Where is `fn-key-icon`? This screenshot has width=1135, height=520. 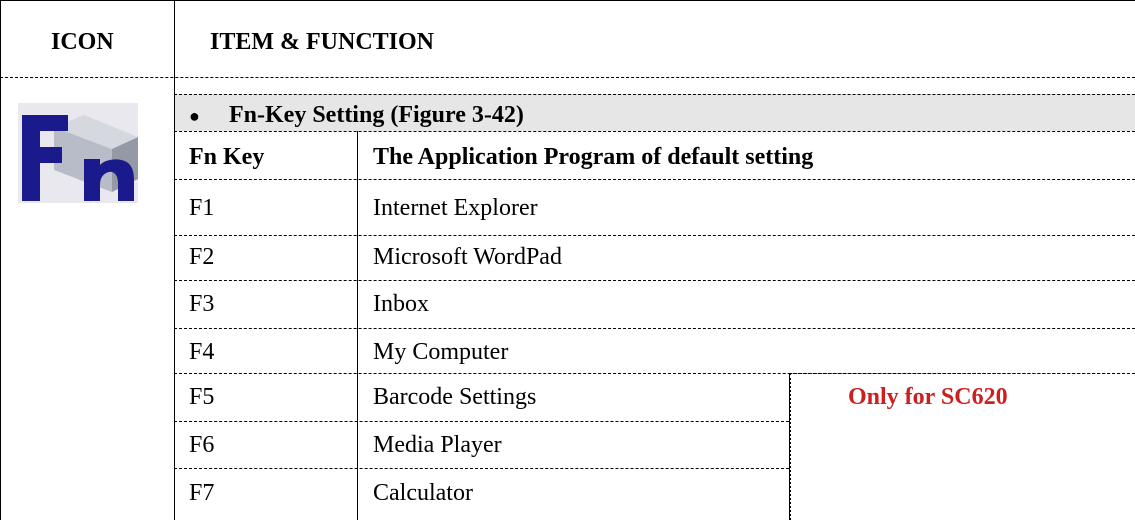
fn-key-icon is located at coordinates (79, 152).